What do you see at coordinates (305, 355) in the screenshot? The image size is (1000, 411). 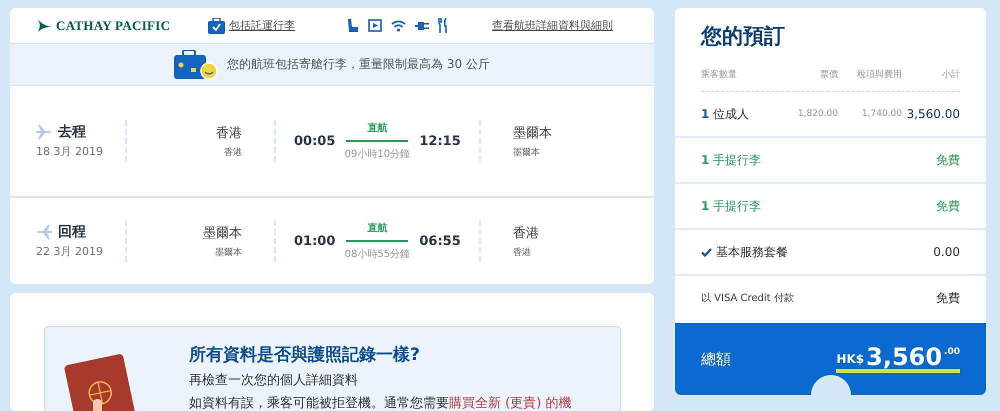 I see `notice-title: 所有資料是否與護照記錄一樣?` at bounding box center [305, 355].